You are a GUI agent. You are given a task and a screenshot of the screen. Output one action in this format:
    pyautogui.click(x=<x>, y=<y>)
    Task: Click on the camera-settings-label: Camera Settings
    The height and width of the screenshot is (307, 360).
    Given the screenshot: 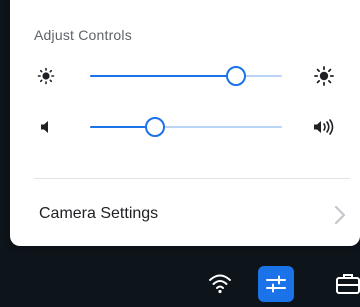 What is the action you would take?
    pyautogui.click(x=99, y=213)
    